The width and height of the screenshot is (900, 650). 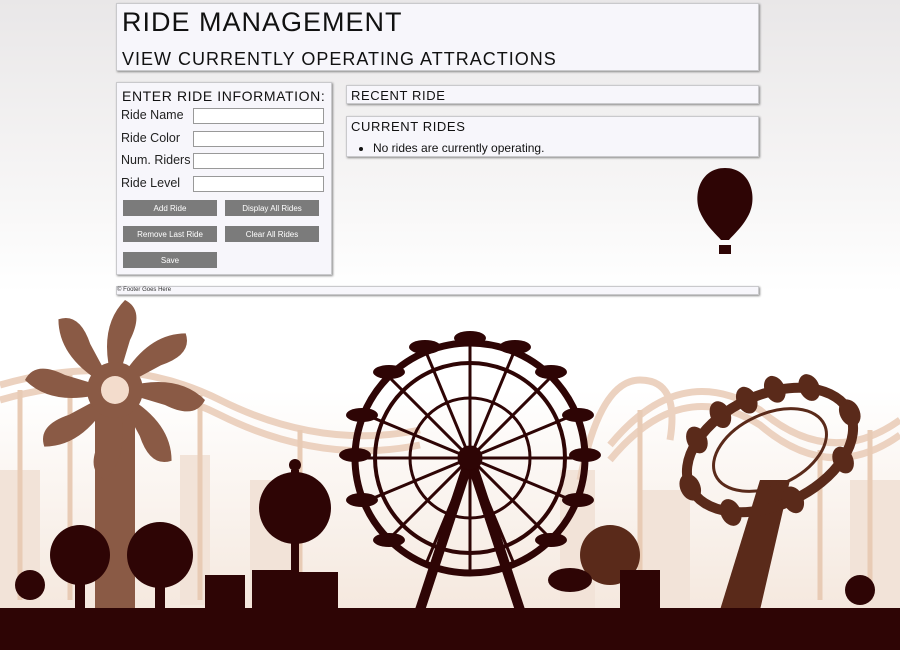 I want to click on num-riders-input, so click(x=258, y=161).